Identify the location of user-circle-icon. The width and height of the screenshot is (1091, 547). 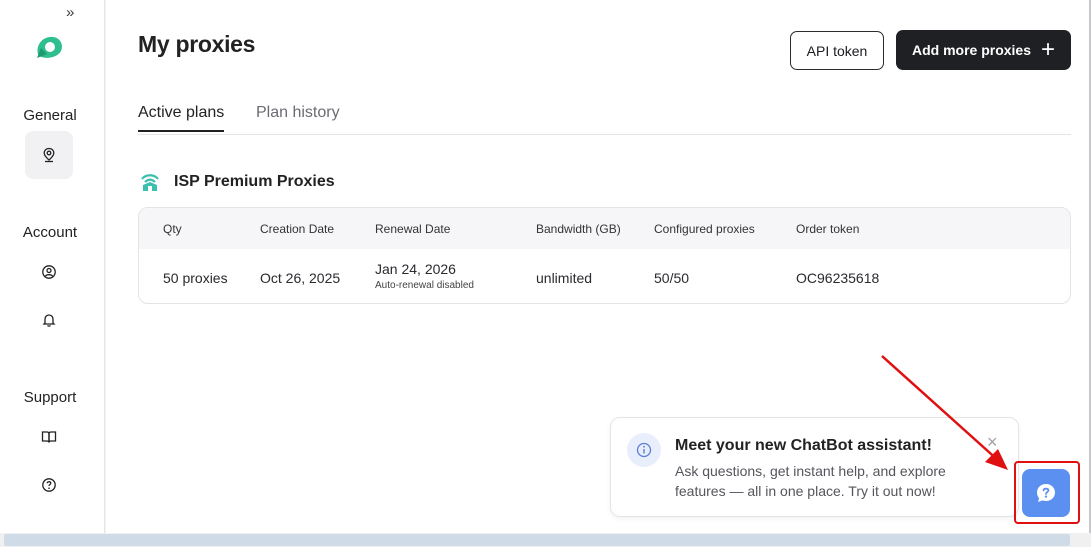
(49, 272).